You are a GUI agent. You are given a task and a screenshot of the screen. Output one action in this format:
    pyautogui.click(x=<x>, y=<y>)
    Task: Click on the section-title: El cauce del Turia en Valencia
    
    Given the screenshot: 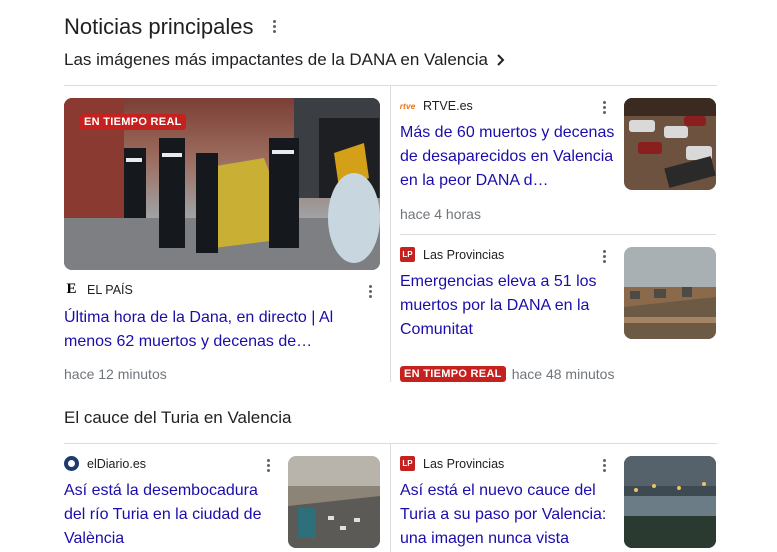 What is the action you would take?
    pyautogui.click(x=178, y=417)
    